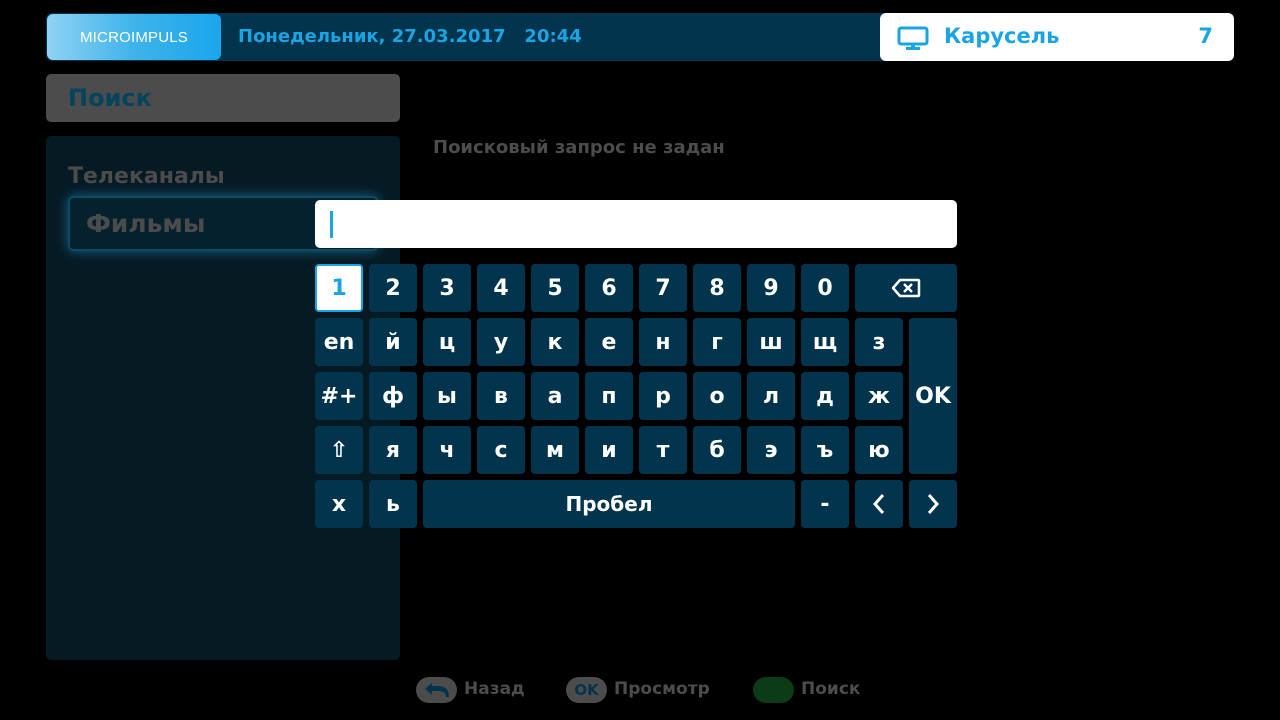  What do you see at coordinates (134, 37) in the screenshot?
I see `logo: MICROIMPULS` at bounding box center [134, 37].